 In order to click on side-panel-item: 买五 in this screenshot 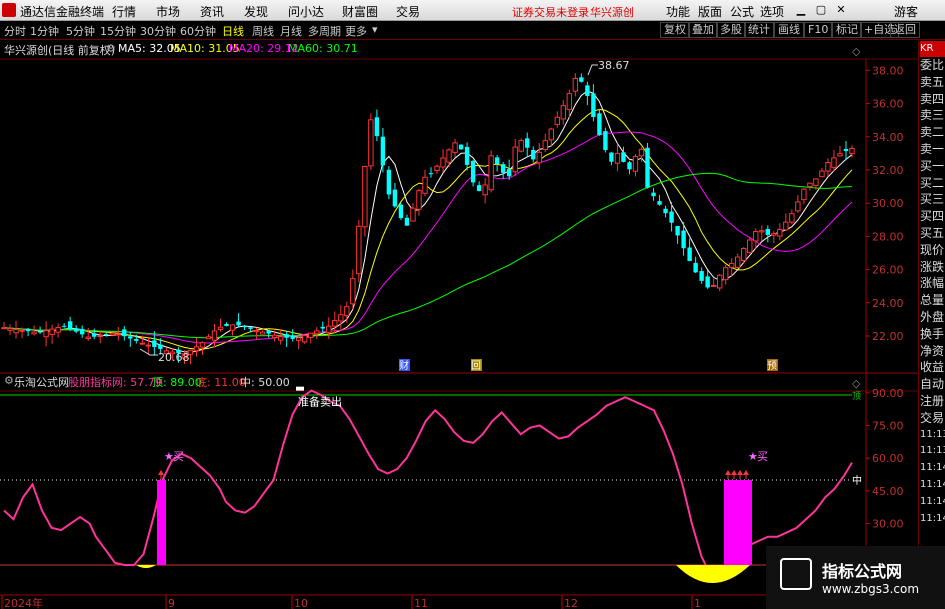, I will do `click(932, 233)`.